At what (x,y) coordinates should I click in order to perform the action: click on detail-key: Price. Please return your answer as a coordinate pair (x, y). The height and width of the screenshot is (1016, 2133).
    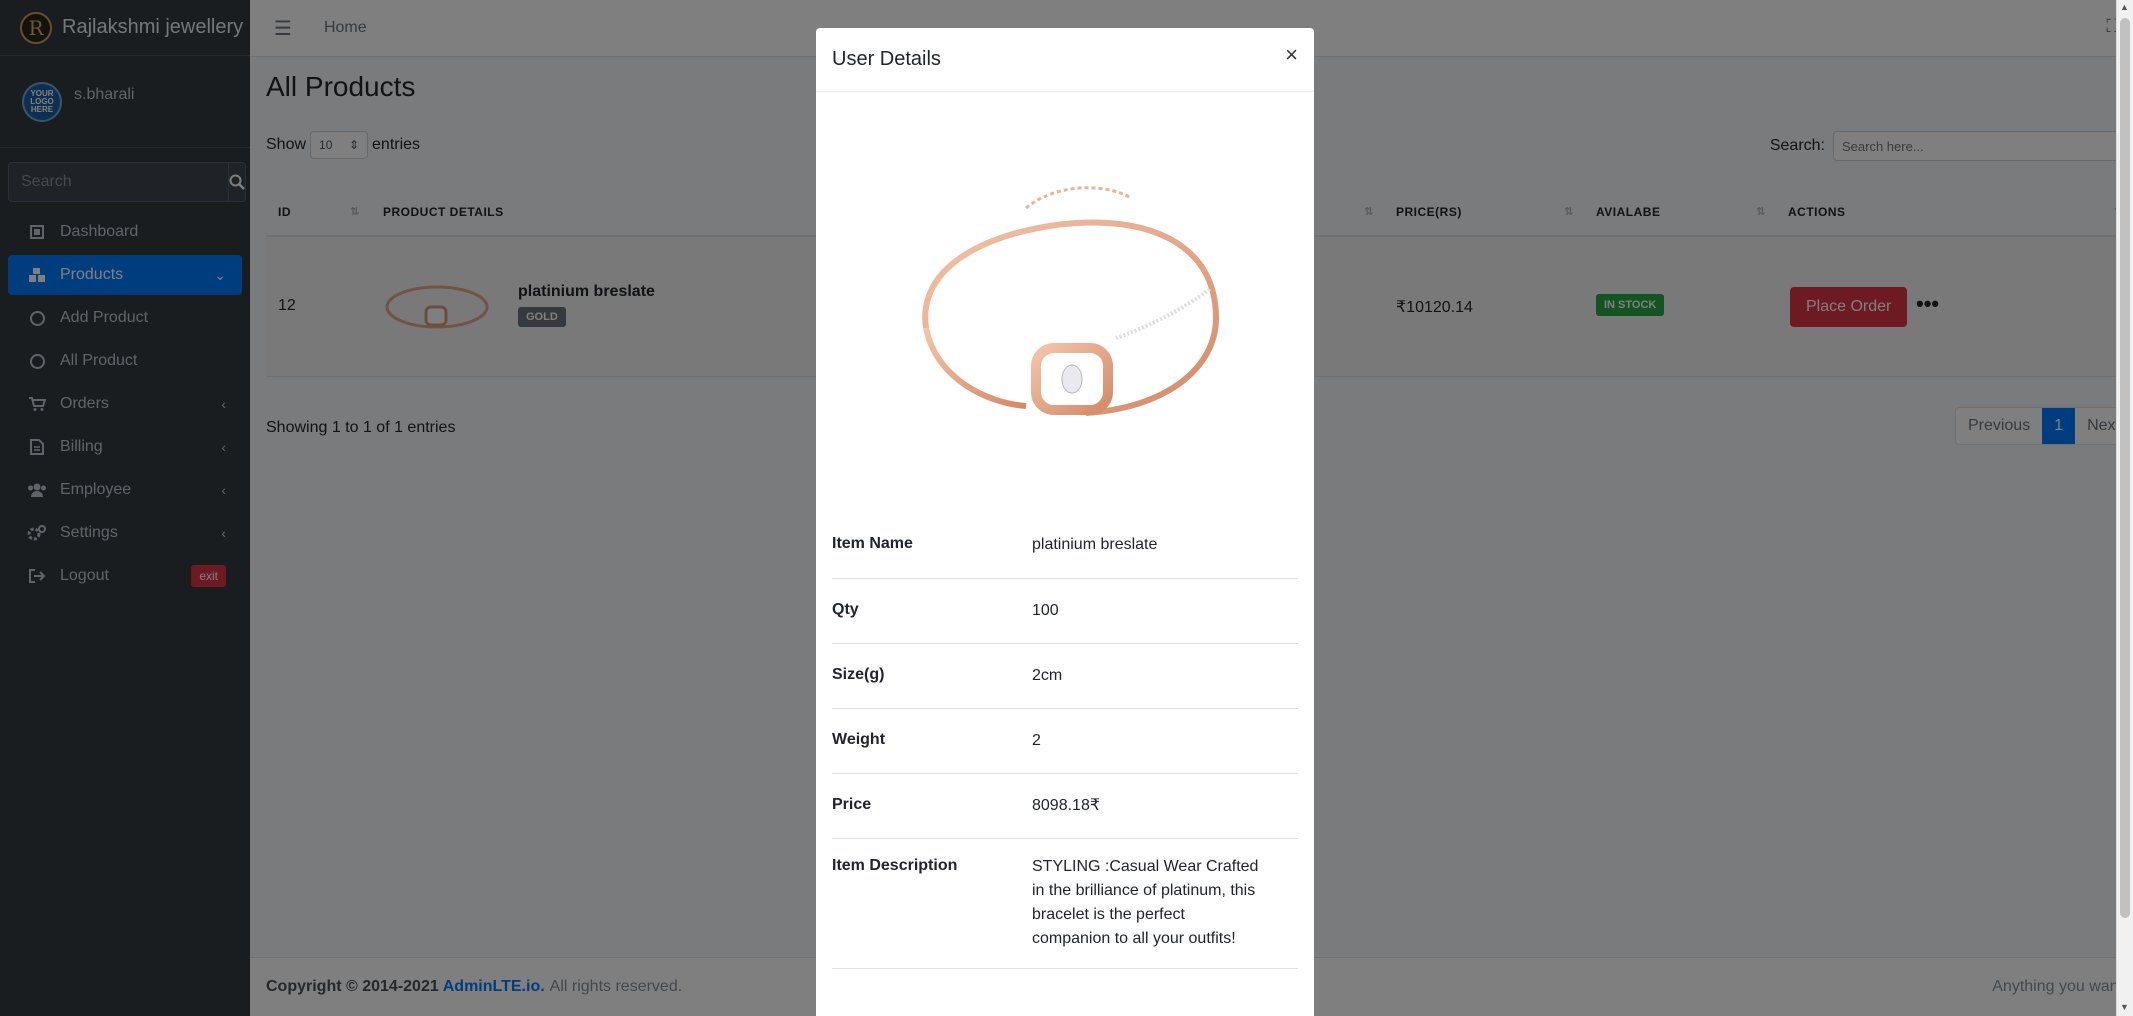
    Looking at the image, I should click on (852, 804).